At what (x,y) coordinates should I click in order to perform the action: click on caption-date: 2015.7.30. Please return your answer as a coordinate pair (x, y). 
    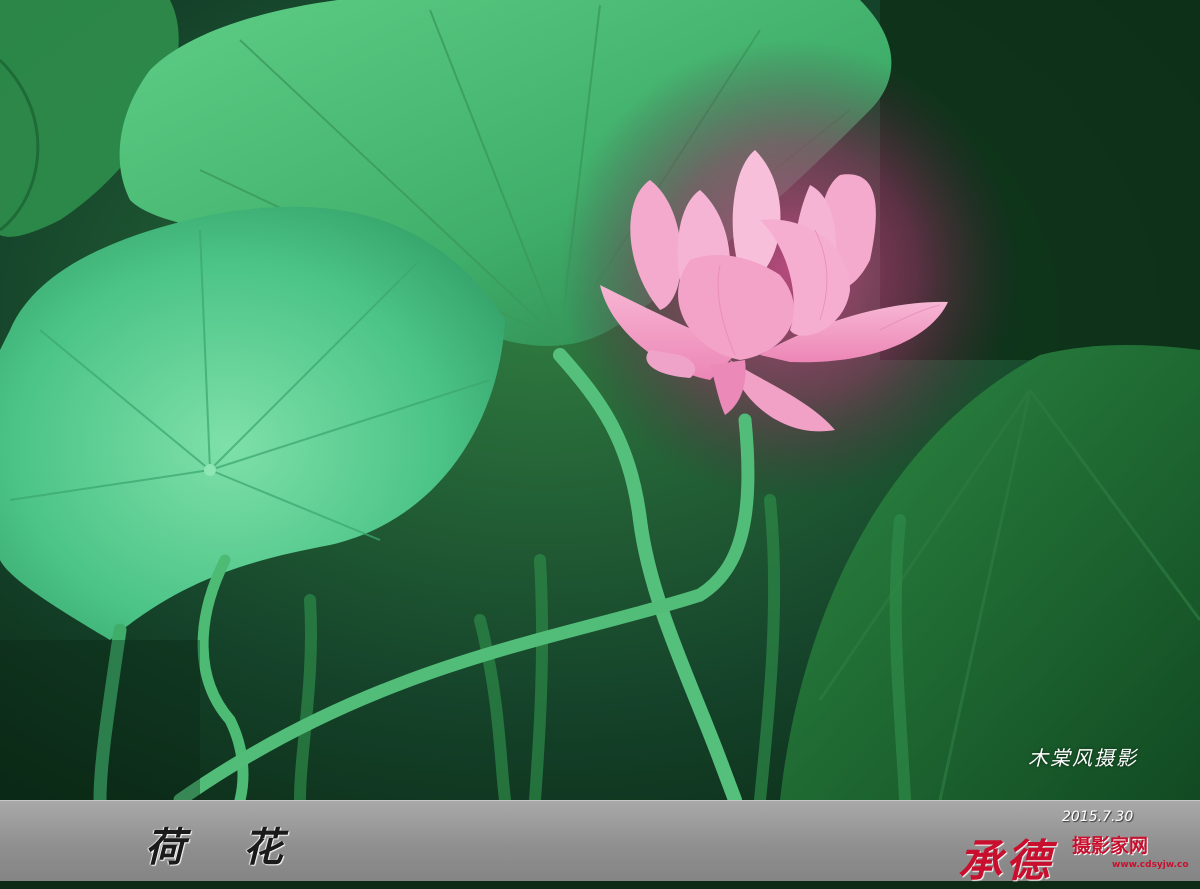
    Looking at the image, I should click on (1098, 817).